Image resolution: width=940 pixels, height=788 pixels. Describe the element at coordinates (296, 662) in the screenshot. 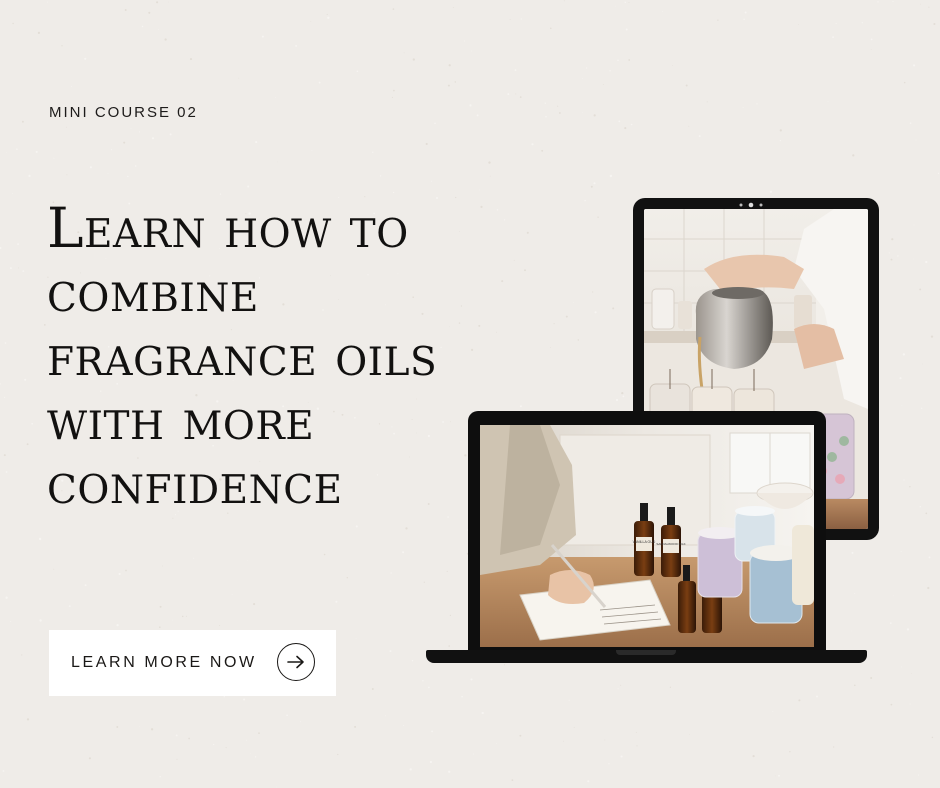

I see `arrow-right-icon` at that location.